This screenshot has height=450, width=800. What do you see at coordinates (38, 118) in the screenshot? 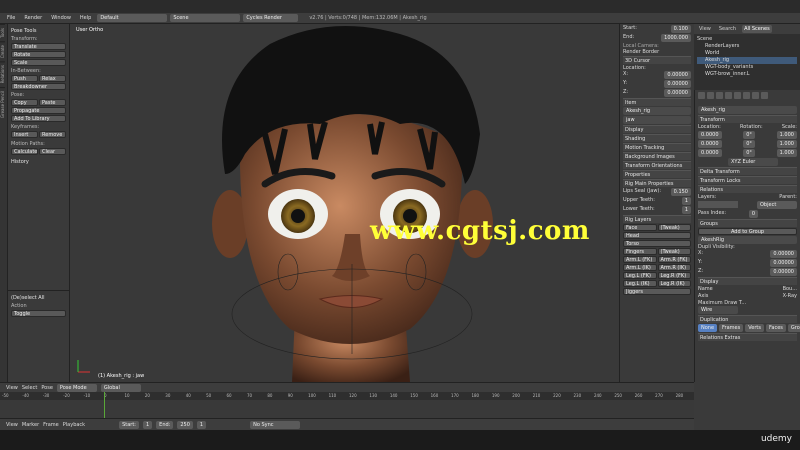
I see `add-to-library-button: Add To Library` at bounding box center [38, 118].